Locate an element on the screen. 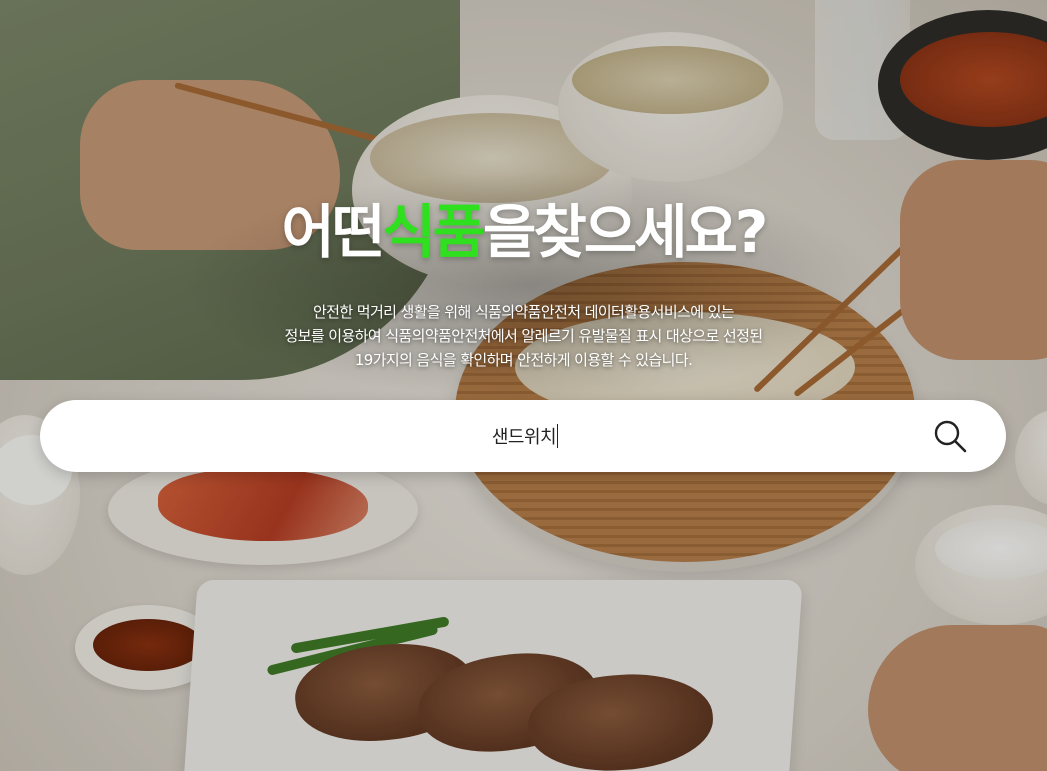  page-title: 어떤식품을찾으세요? is located at coordinates (523, 232).